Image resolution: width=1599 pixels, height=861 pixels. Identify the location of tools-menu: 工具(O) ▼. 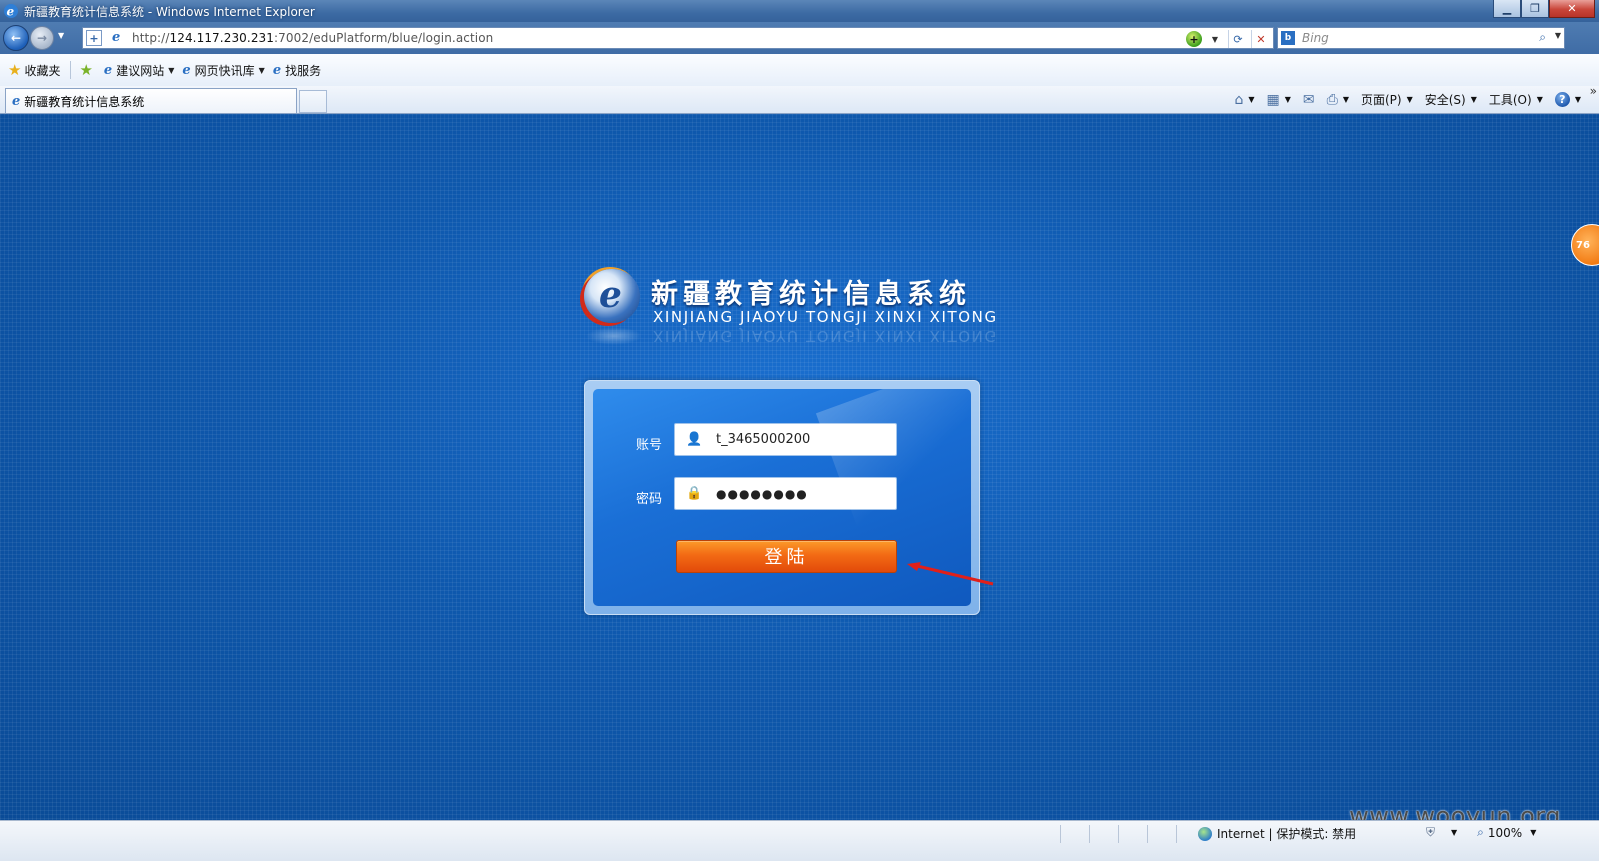
(1516, 99).